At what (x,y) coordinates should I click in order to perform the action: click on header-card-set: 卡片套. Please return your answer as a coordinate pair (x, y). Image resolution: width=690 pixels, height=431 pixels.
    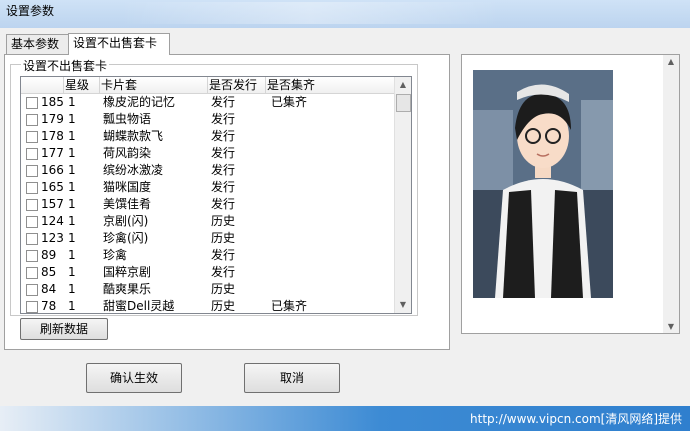
    Looking at the image, I should click on (153, 85).